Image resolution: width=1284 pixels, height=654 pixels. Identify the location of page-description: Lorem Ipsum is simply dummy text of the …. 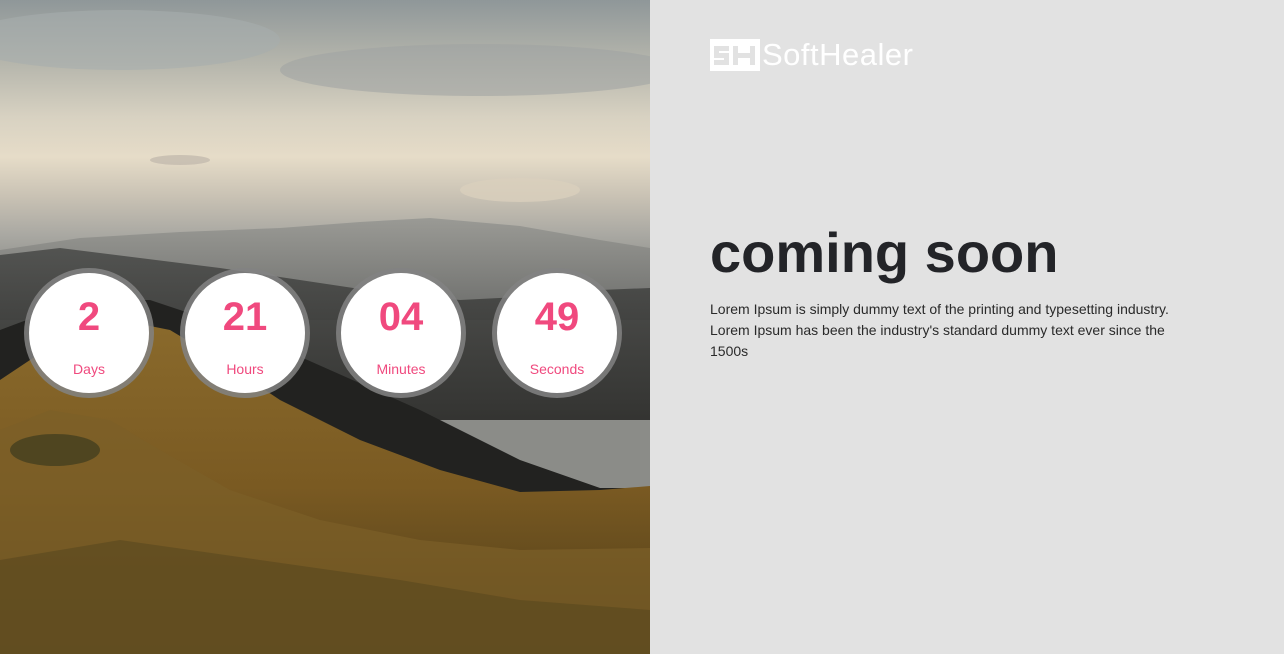
(939, 330).